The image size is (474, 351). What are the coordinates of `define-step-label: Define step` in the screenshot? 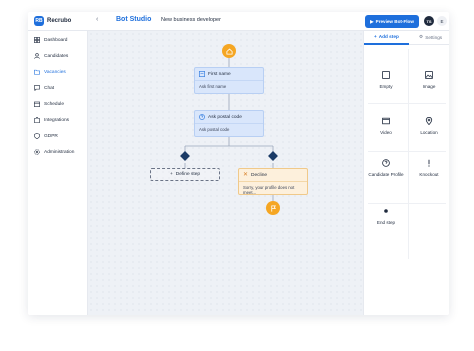 It's located at (188, 174).